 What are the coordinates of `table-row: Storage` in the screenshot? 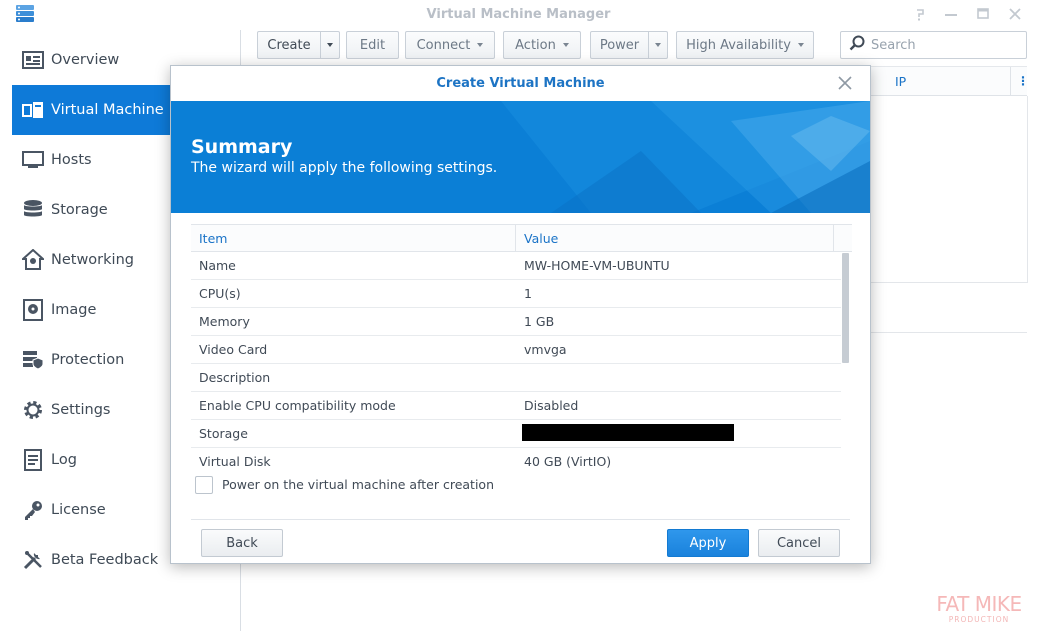 It's located at (516, 434).